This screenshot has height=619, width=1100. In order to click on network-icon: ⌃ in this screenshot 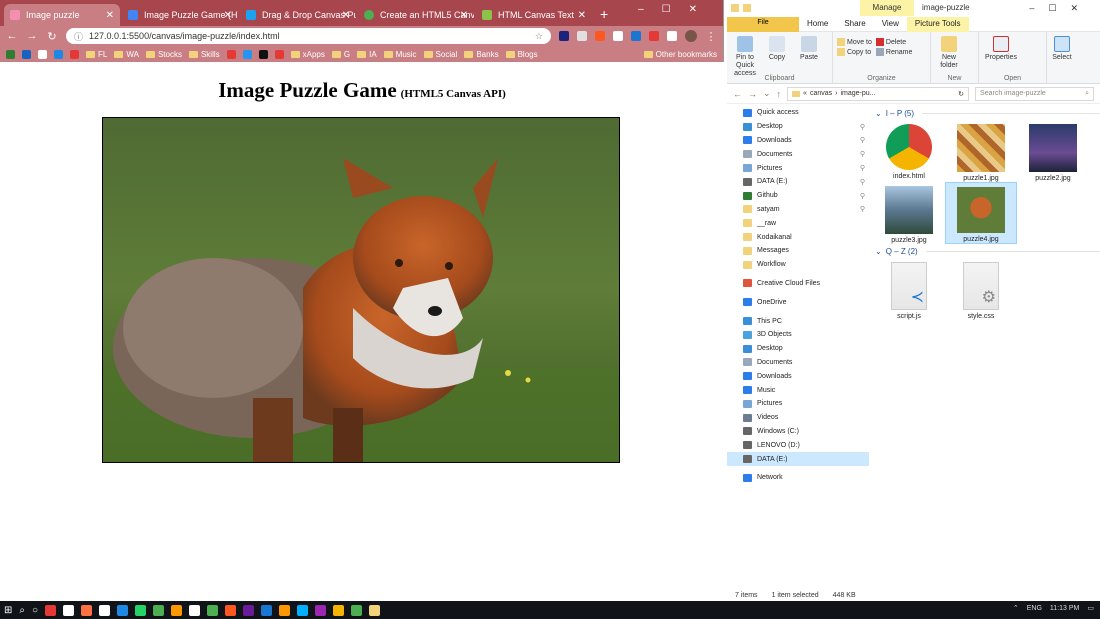, I will do `click(1016, 608)`.